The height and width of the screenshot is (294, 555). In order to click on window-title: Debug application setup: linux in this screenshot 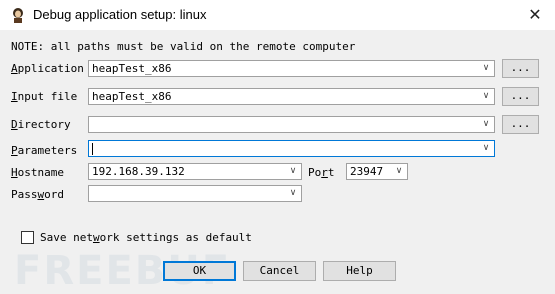, I will do `click(120, 14)`.